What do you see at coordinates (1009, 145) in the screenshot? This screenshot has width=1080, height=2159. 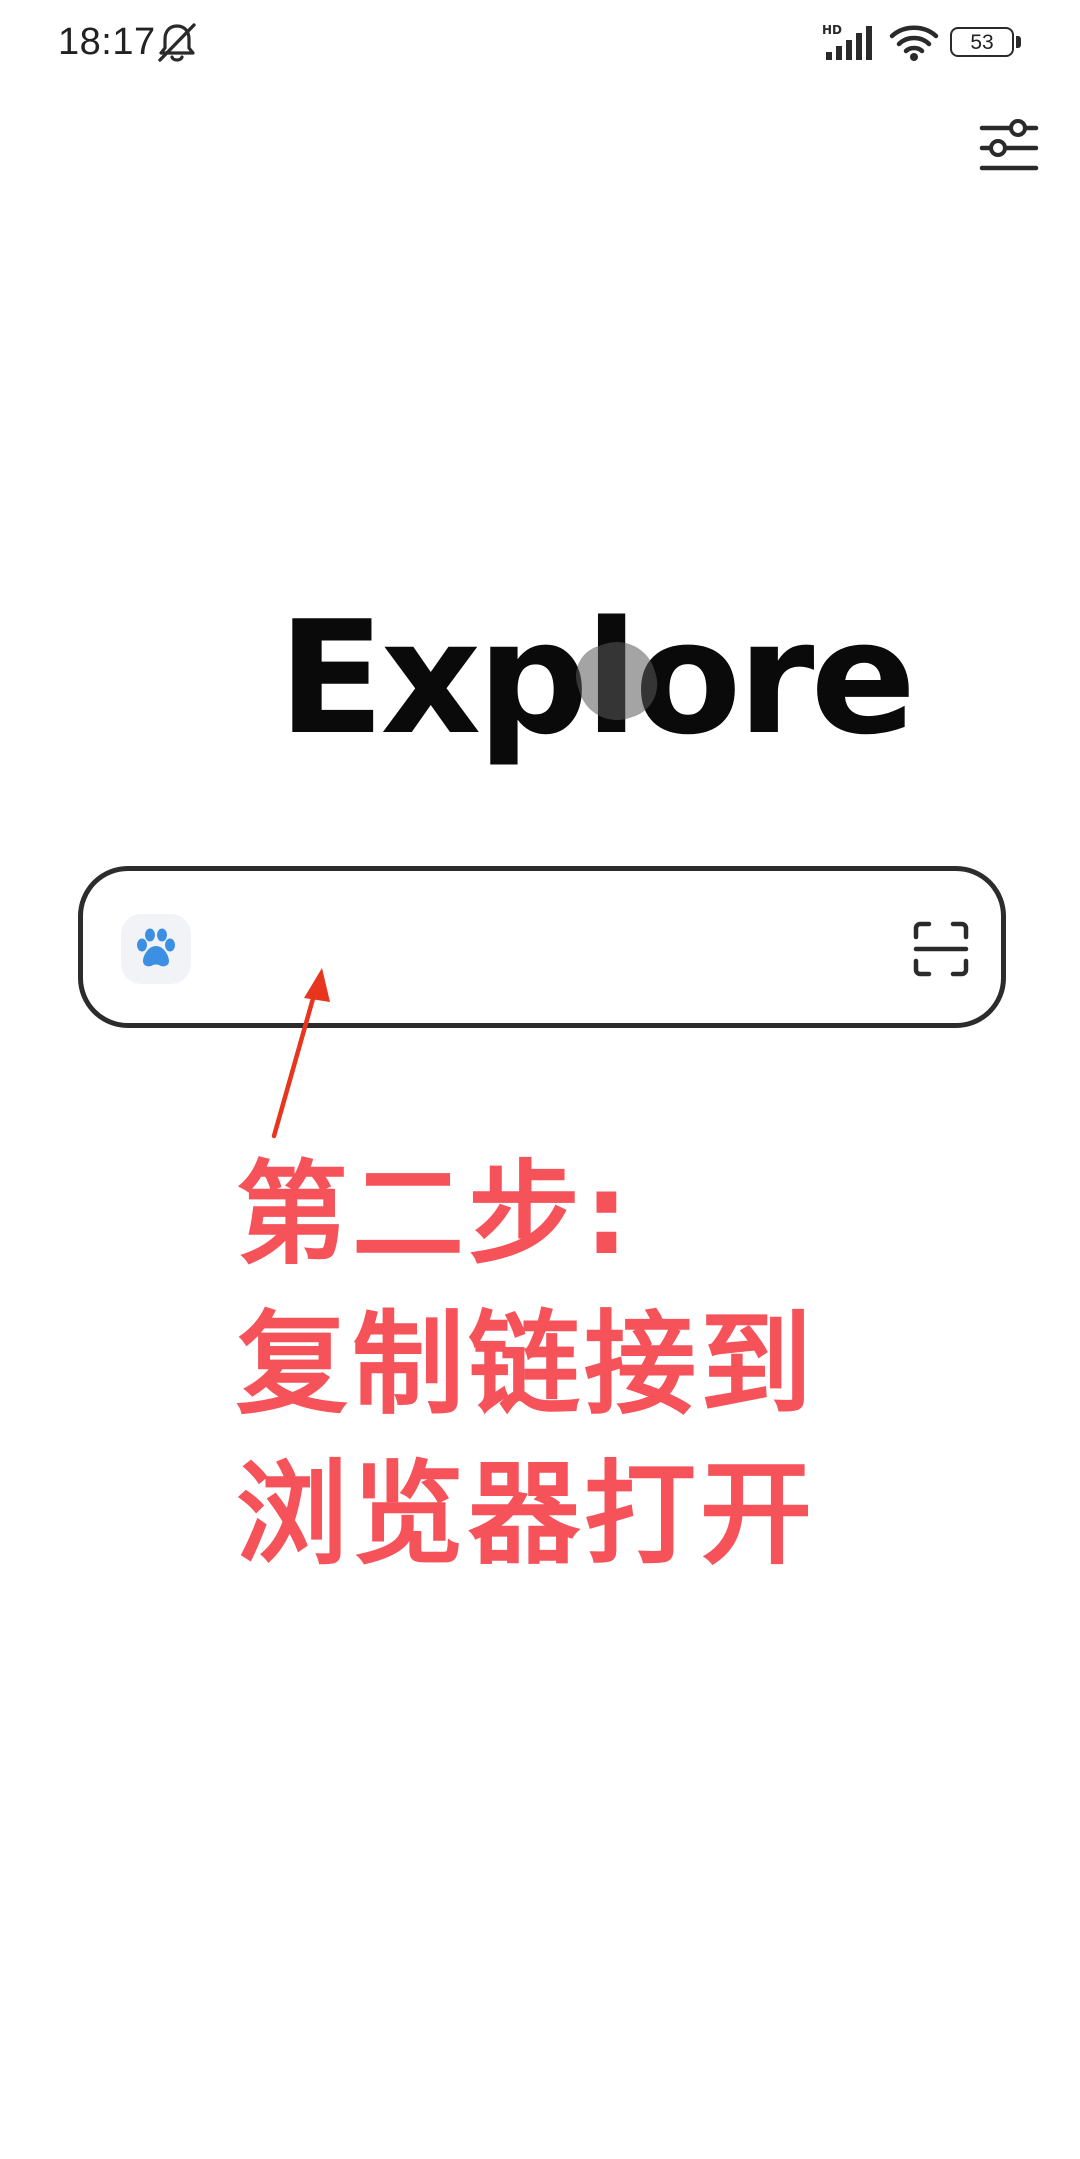 I see `sliders-icon` at bounding box center [1009, 145].